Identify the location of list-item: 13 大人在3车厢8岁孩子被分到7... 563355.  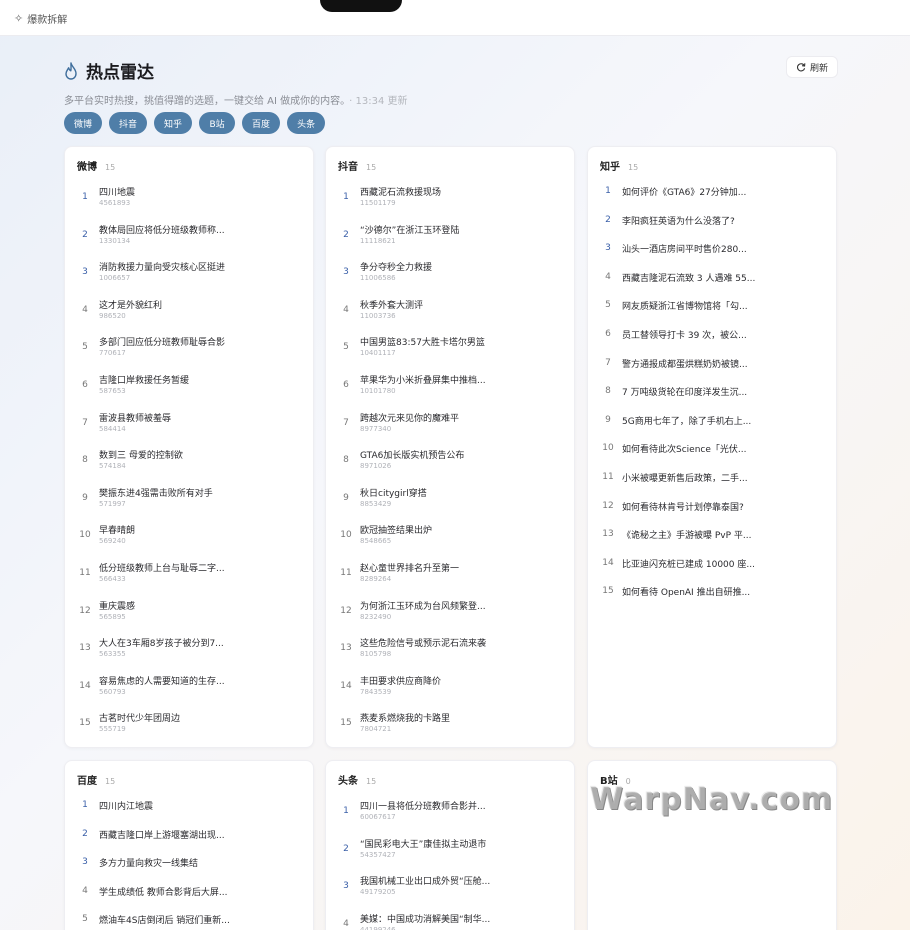
(189, 654).